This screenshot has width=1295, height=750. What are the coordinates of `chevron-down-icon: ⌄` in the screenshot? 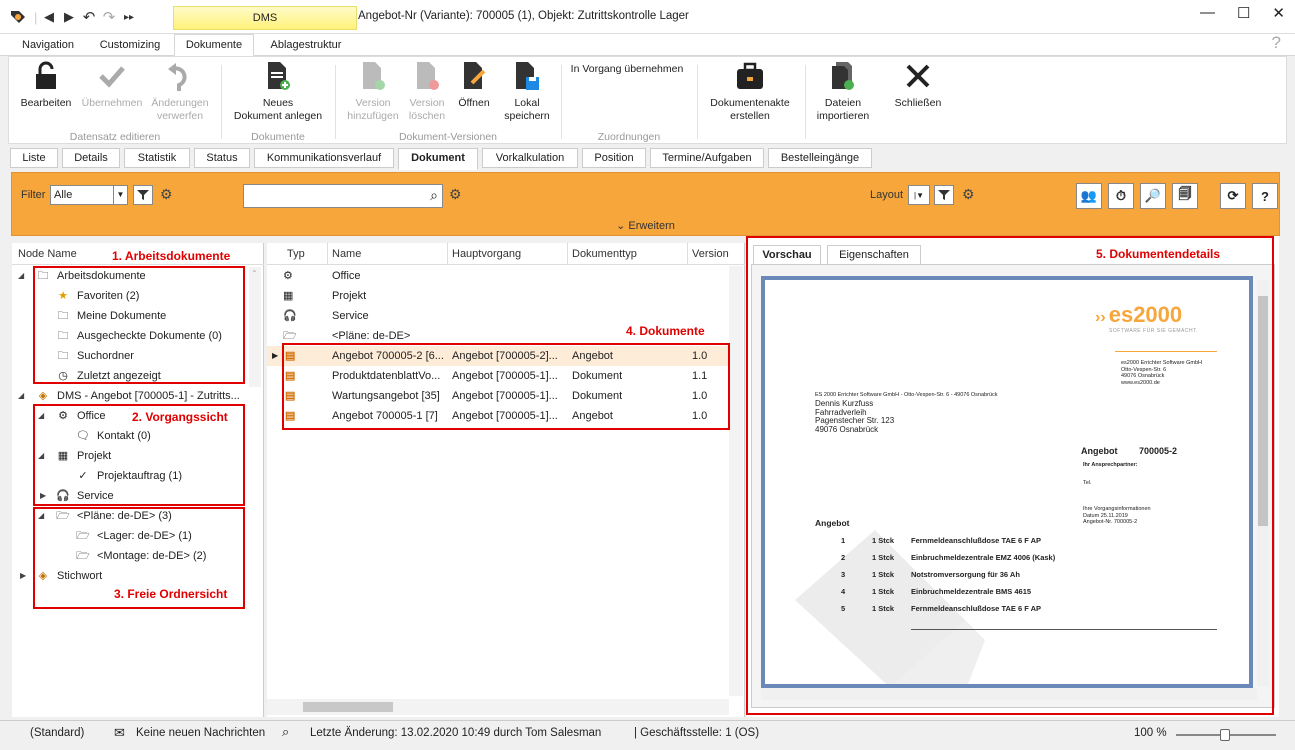 It's located at (621, 226).